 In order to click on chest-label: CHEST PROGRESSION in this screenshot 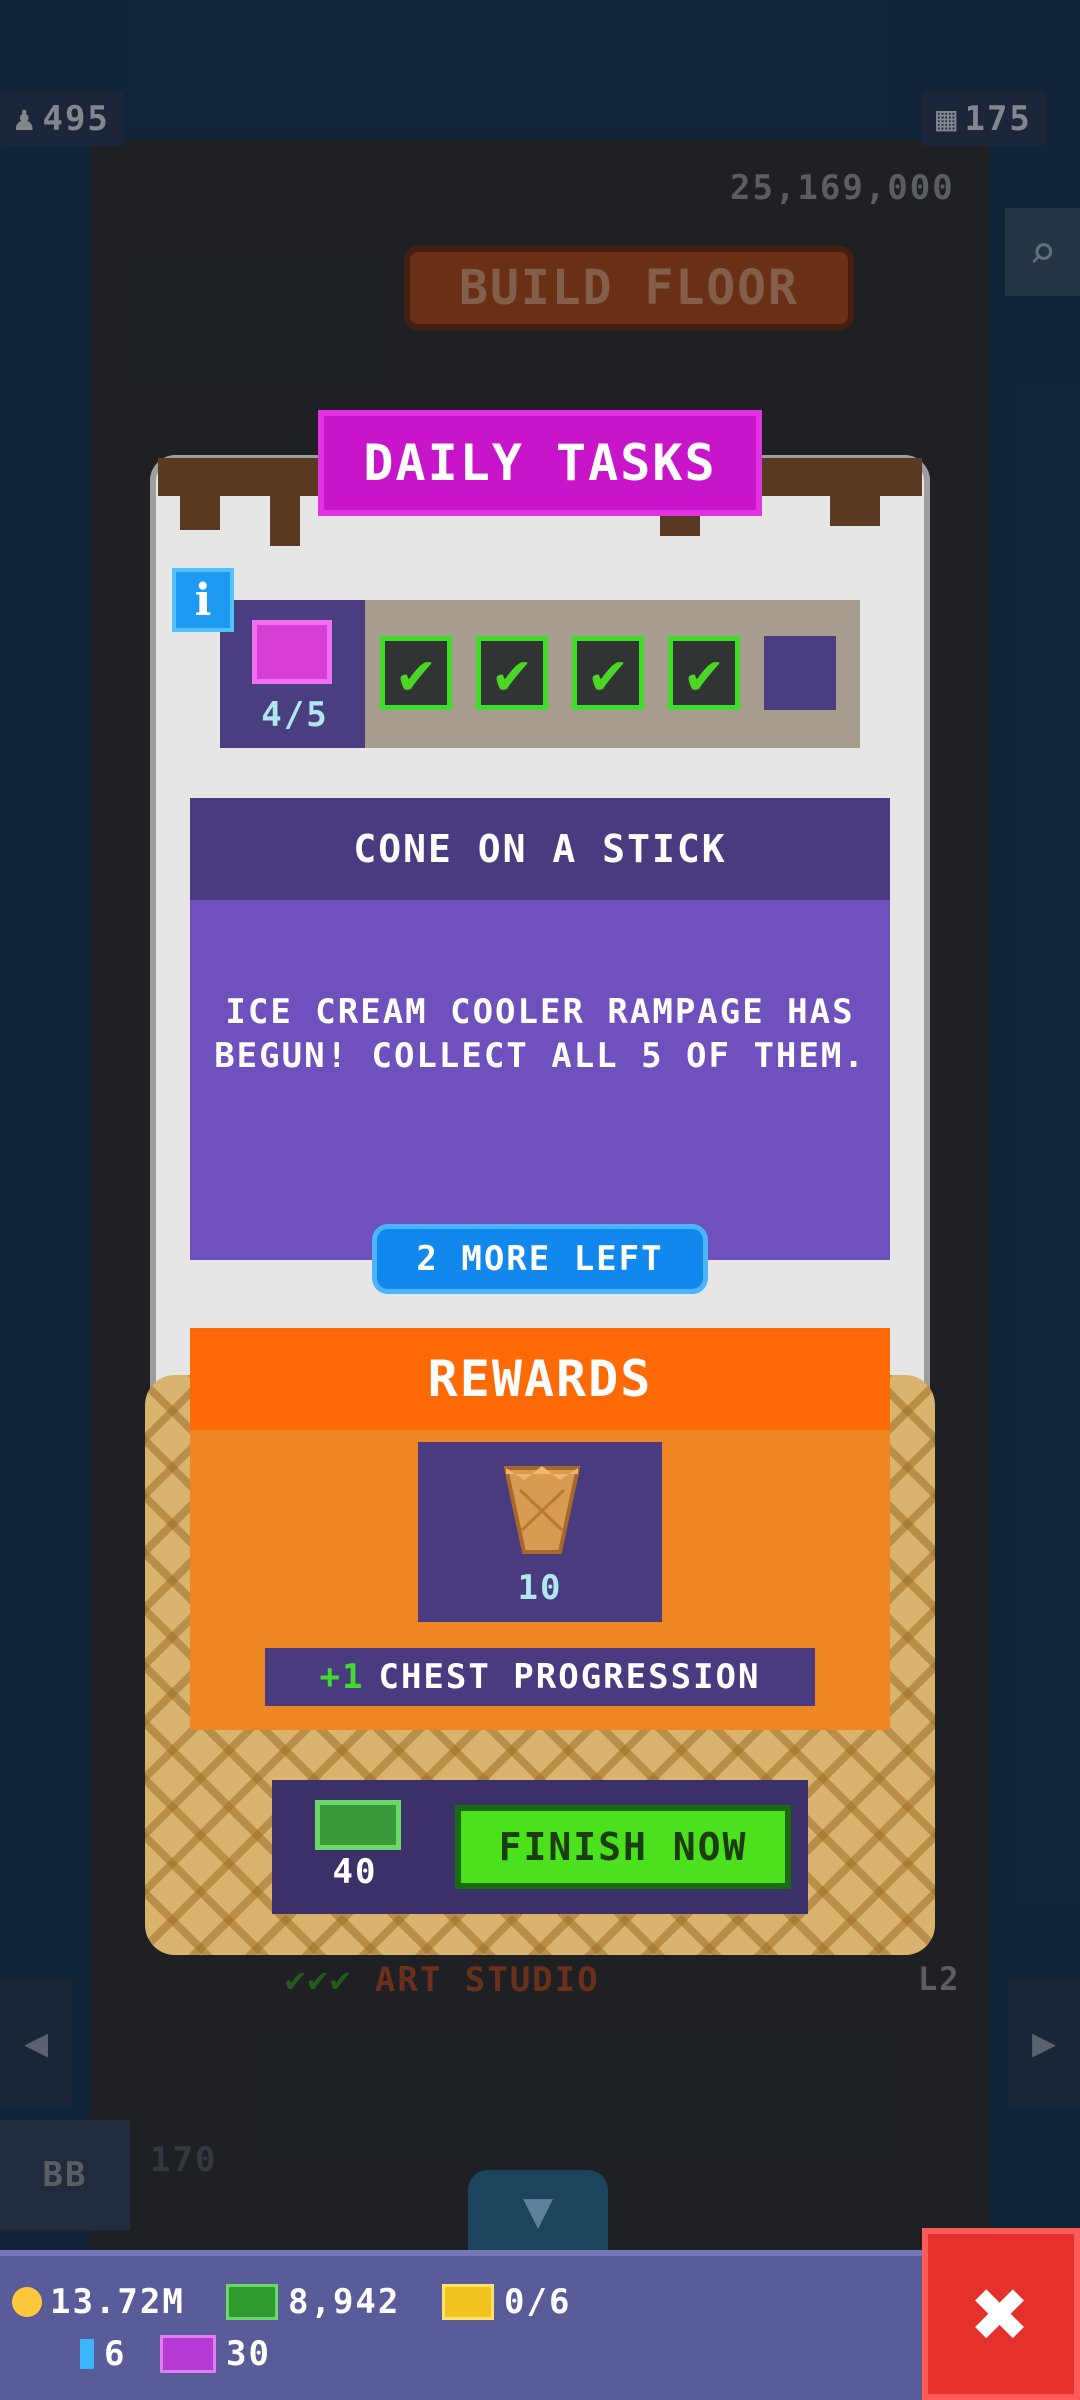, I will do `click(569, 1677)`.